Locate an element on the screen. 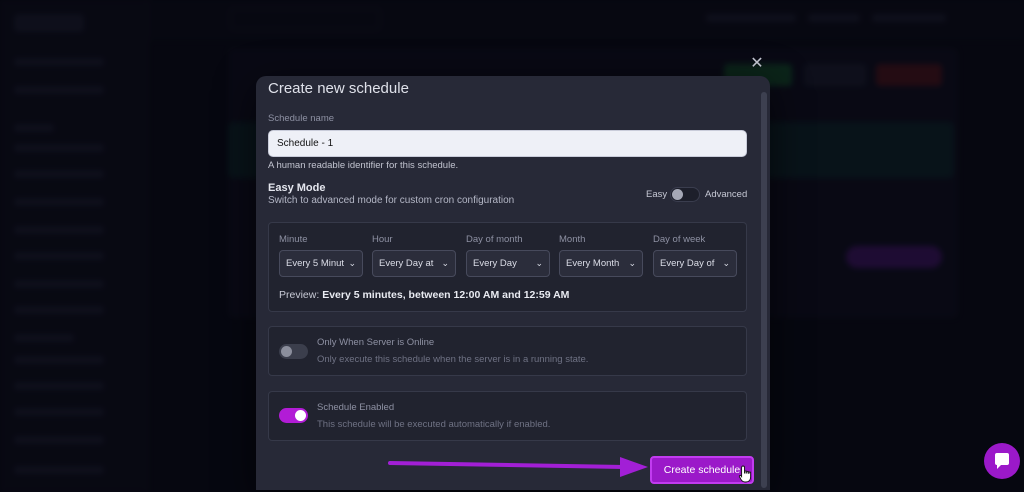  schedule-enabled-switch is located at coordinates (293, 415).